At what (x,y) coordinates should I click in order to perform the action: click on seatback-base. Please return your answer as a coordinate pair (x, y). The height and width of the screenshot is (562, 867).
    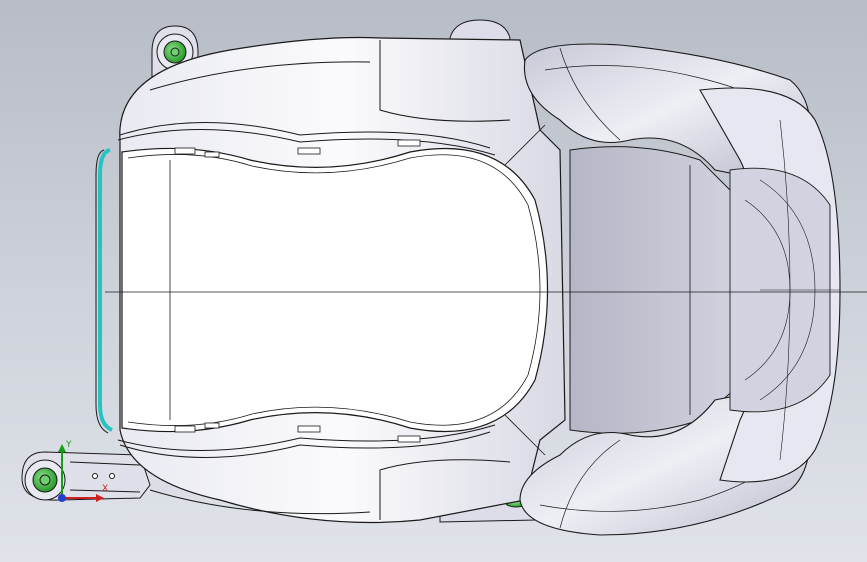
    Looking at the image, I should click on (657, 290).